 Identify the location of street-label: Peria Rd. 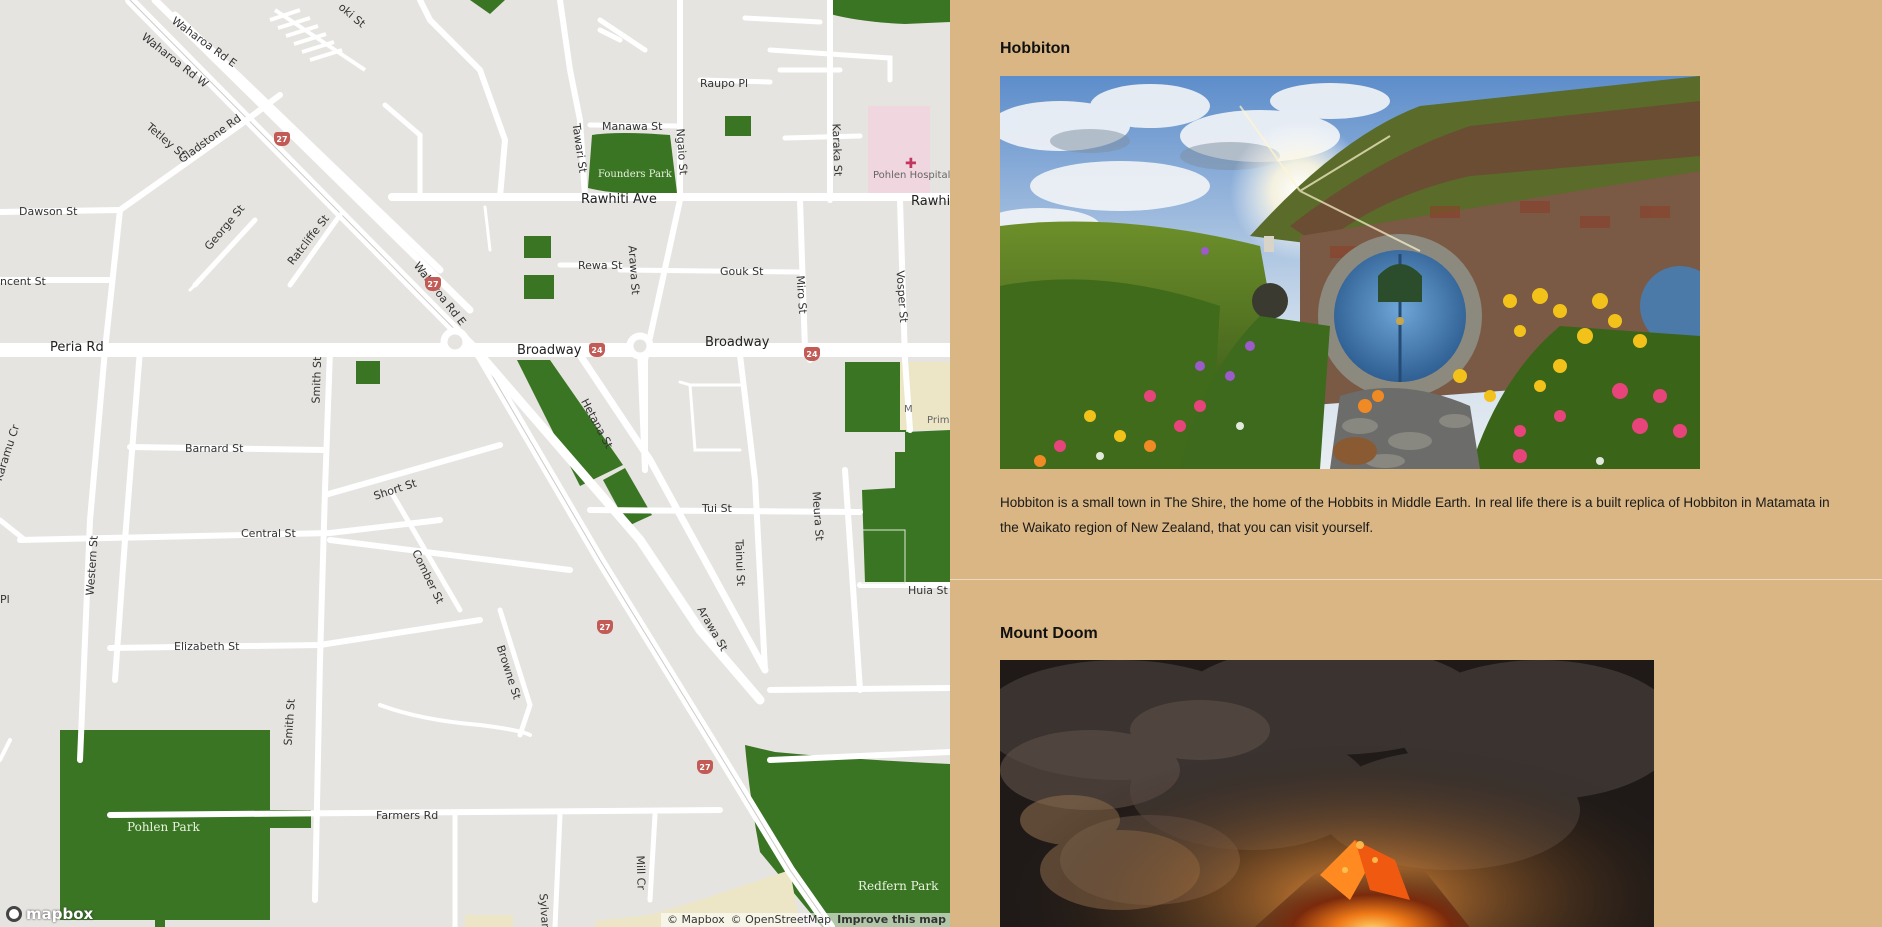
(77, 347).